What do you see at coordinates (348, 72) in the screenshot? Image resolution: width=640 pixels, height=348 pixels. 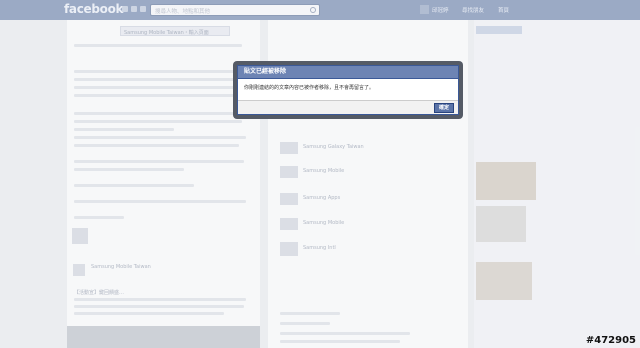 I see `dialog-title: 貼文已經被移除` at bounding box center [348, 72].